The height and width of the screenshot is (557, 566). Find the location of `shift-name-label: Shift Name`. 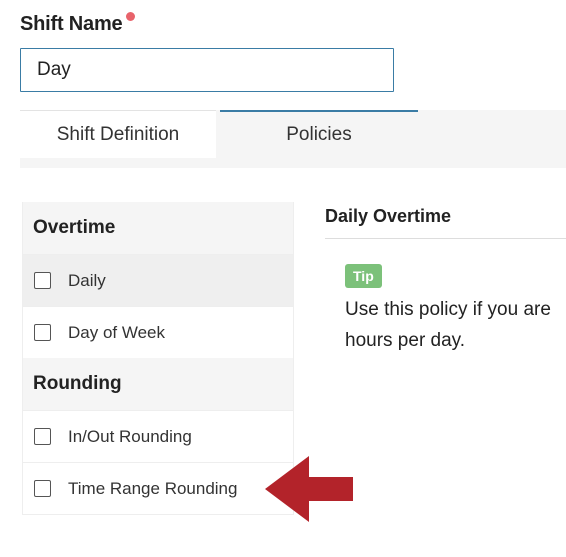

shift-name-label: Shift Name is located at coordinates (78, 24).